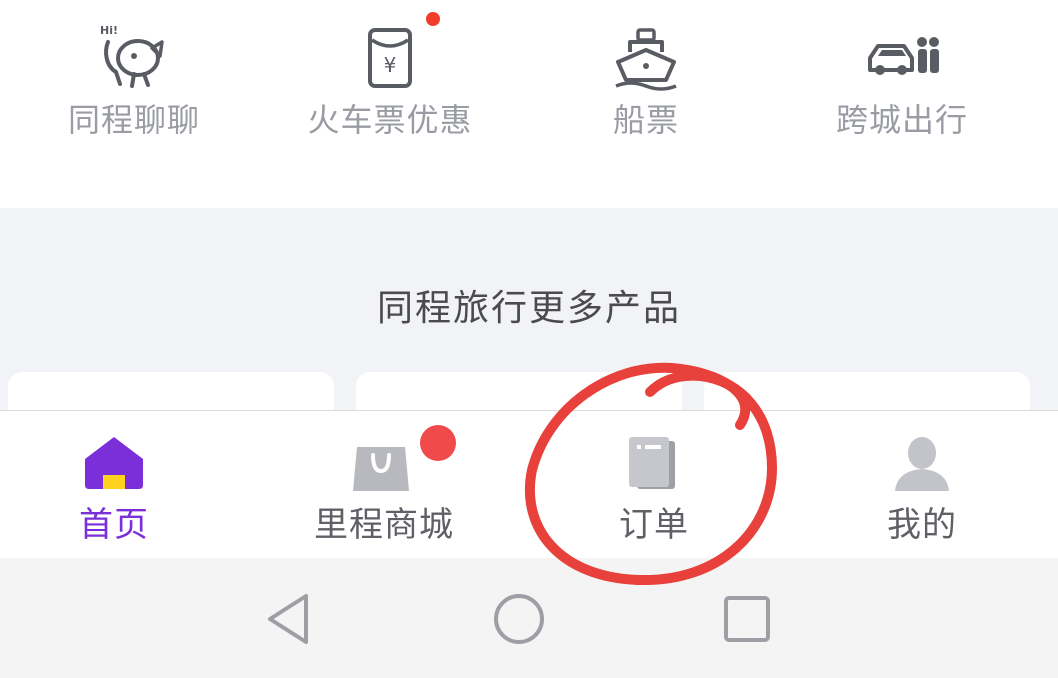 The height and width of the screenshot is (678, 1058). Describe the element at coordinates (922, 525) in the screenshot. I see `tab-label: 我的` at that location.